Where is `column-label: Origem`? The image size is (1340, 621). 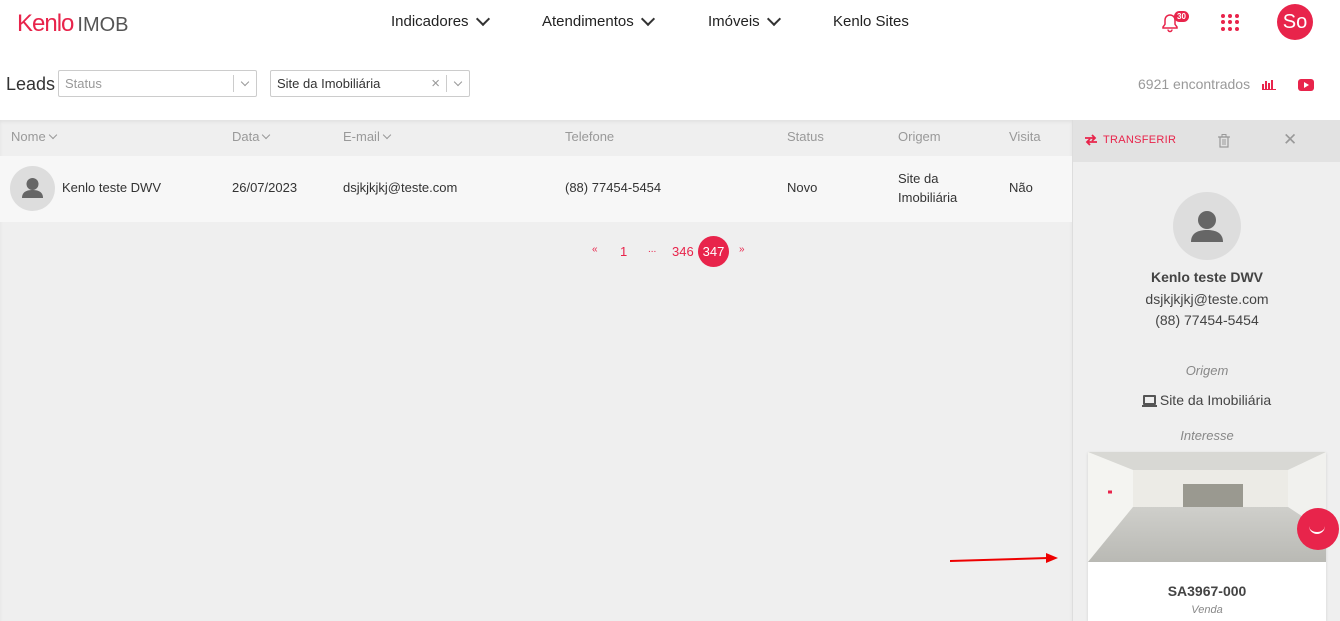
column-label: Origem is located at coordinates (919, 136).